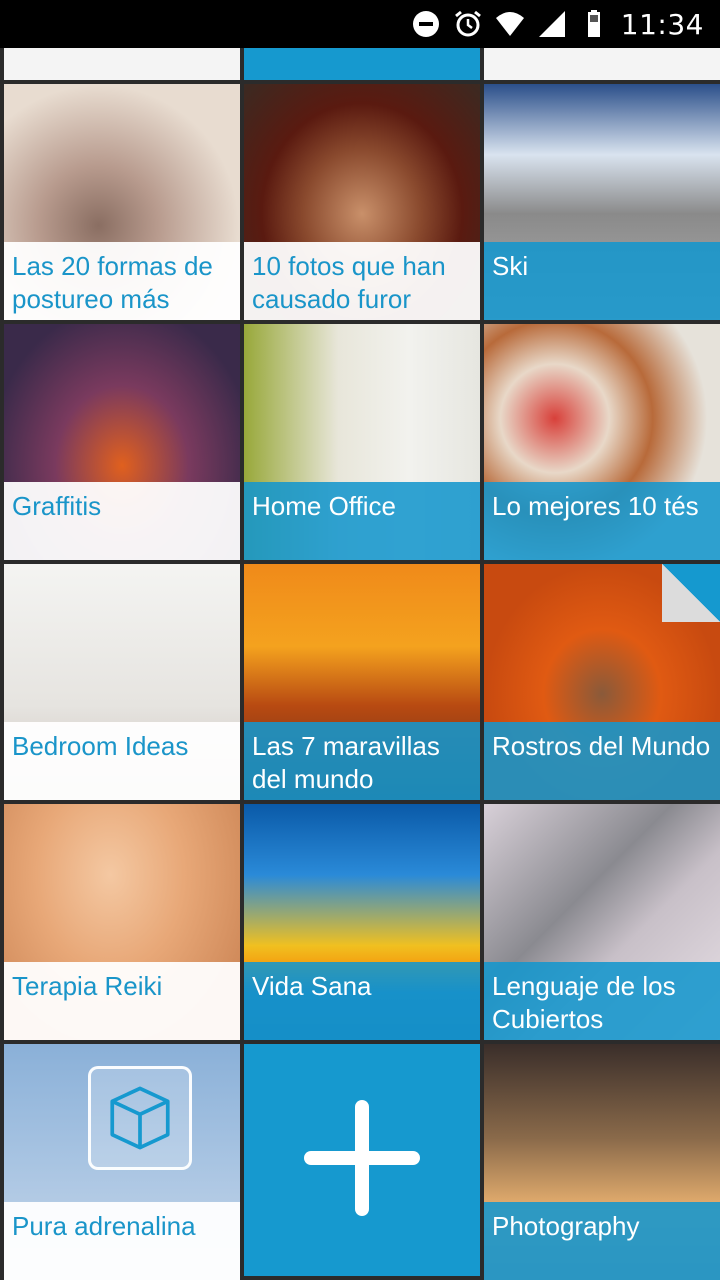 The image size is (720, 1280). I want to click on tile-label: Pura adrenalina, so click(122, 1241).